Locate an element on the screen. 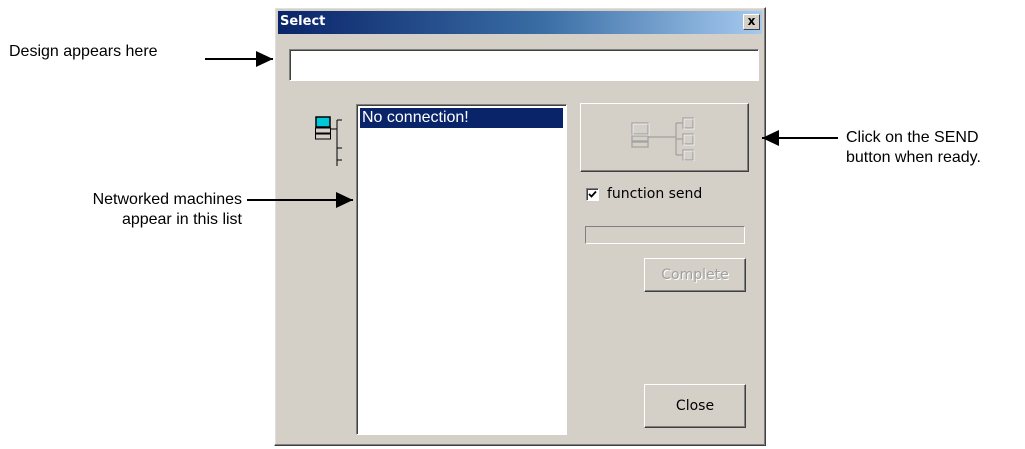  arrow-networked-head is located at coordinates (344, 200).